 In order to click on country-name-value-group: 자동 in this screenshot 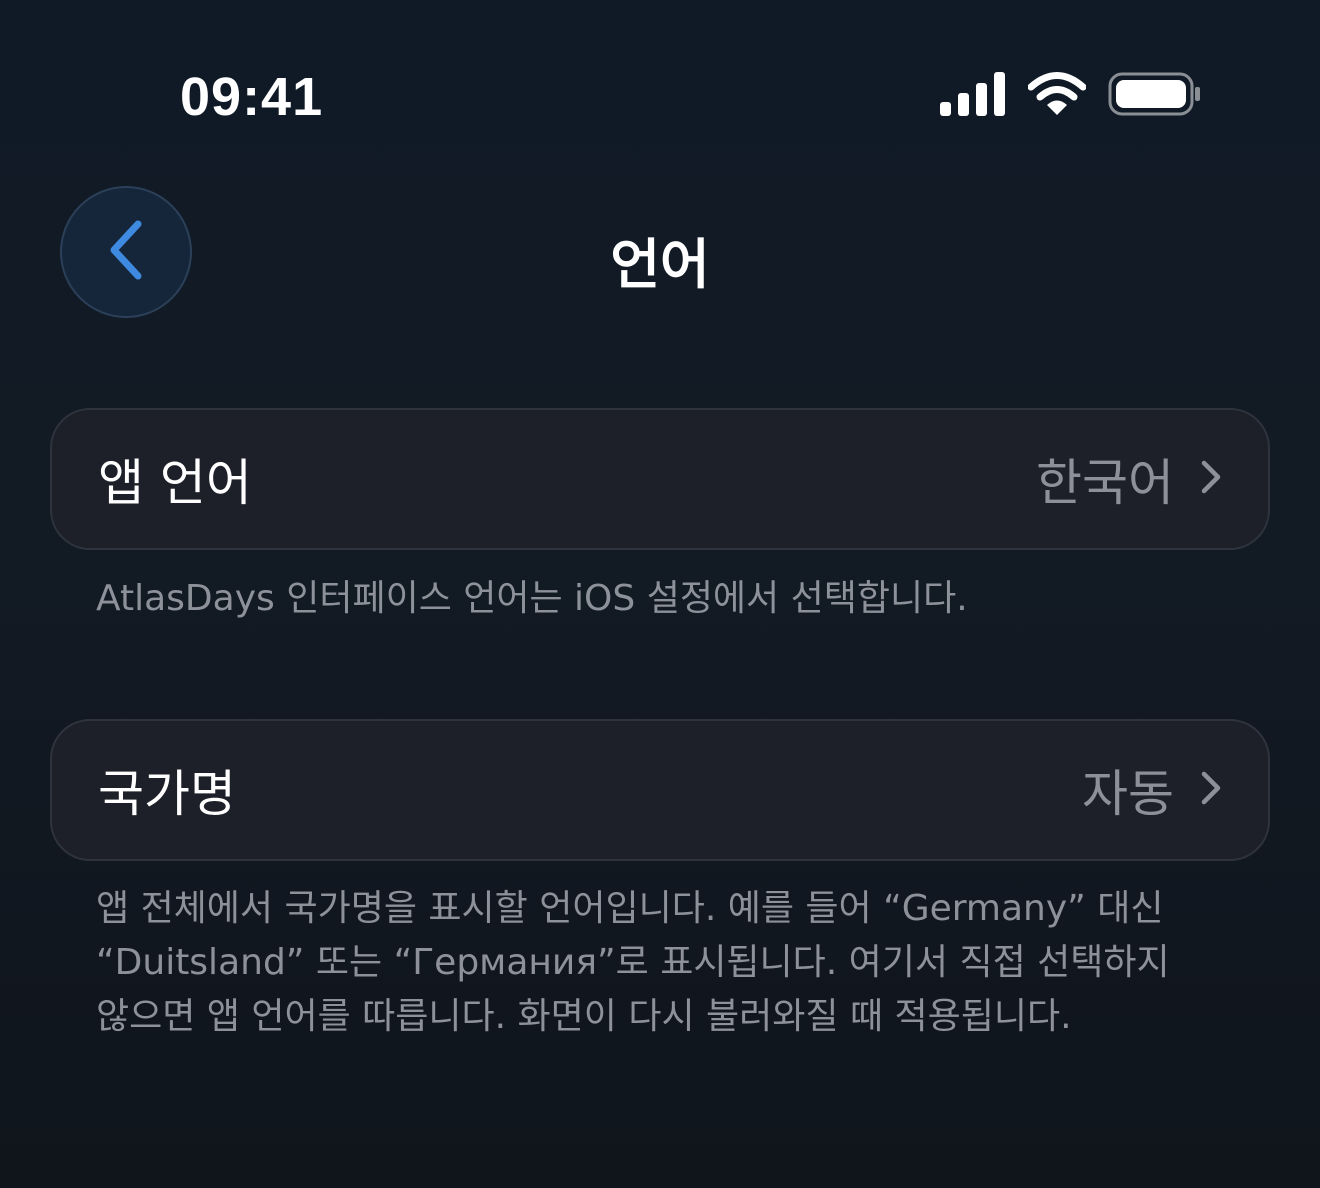, I will do `click(1152, 790)`.